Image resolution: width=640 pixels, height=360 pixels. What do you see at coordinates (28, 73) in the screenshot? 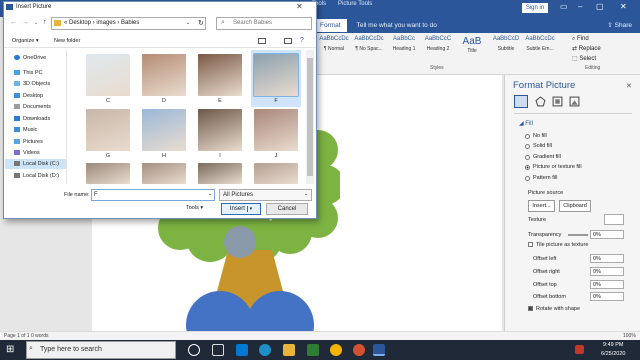
I see `nav-this-pc: This PC` at bounding box center [28, 73].